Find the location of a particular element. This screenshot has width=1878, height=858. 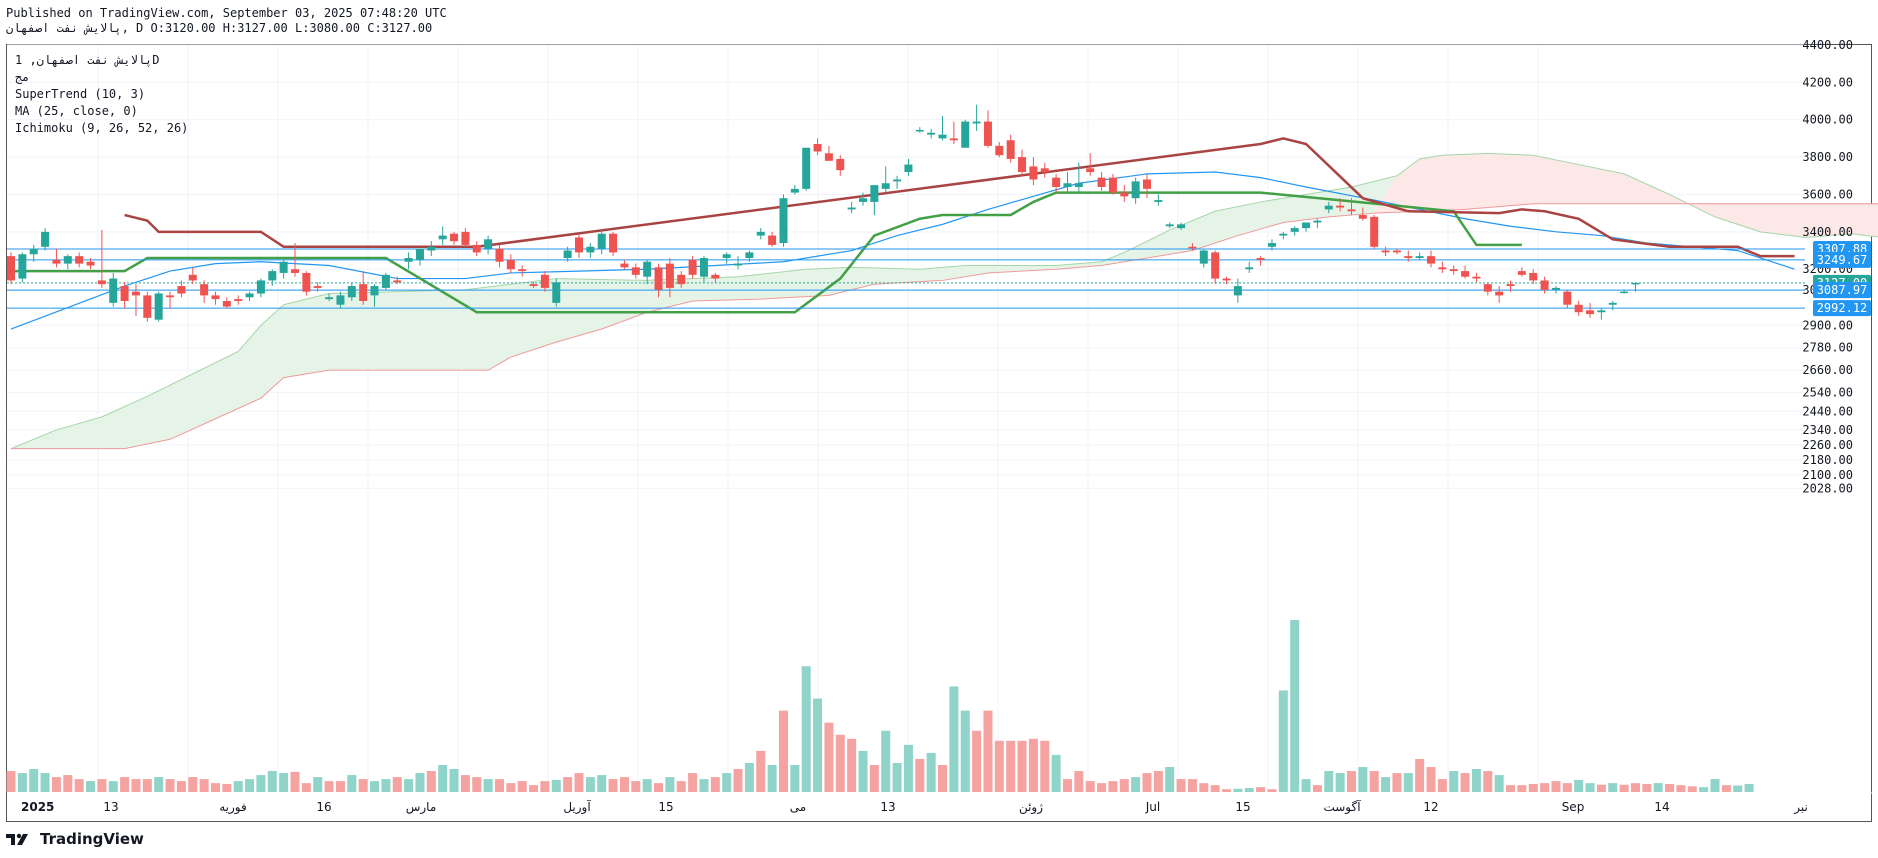

legend-supertrend: SuperTrend (10, 3) is located at coordinates (101, 94).